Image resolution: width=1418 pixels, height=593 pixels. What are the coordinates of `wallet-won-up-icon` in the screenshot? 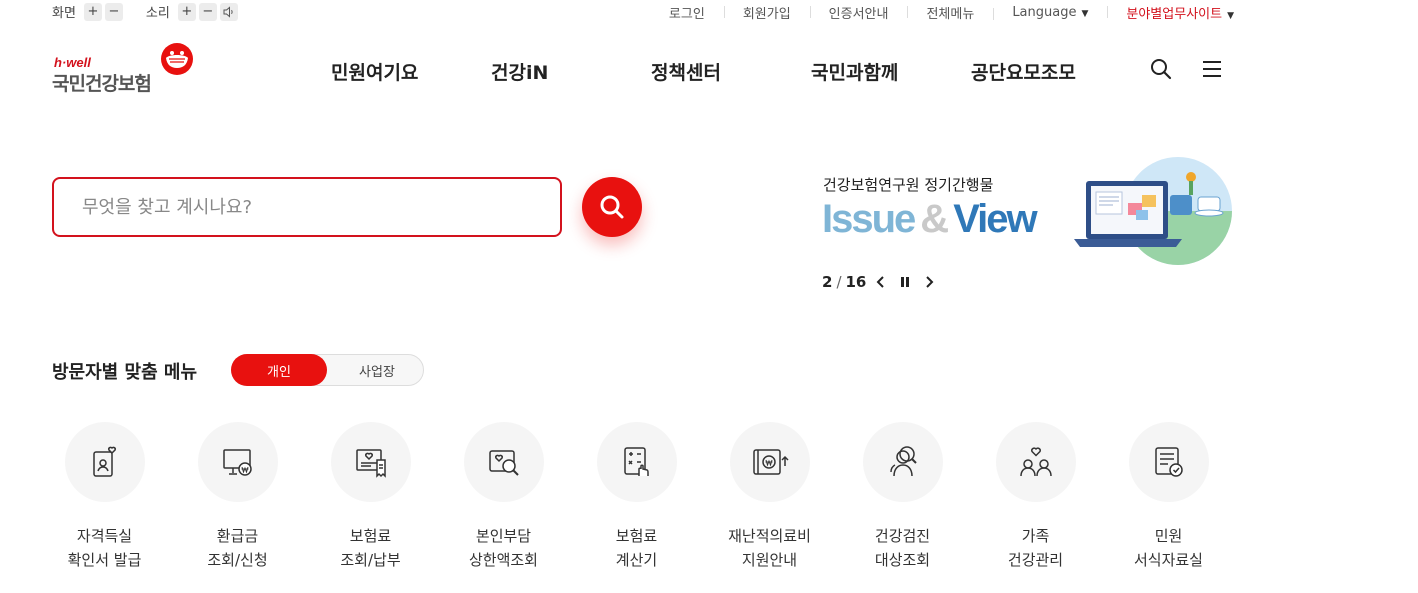 It's located at (770, 462).